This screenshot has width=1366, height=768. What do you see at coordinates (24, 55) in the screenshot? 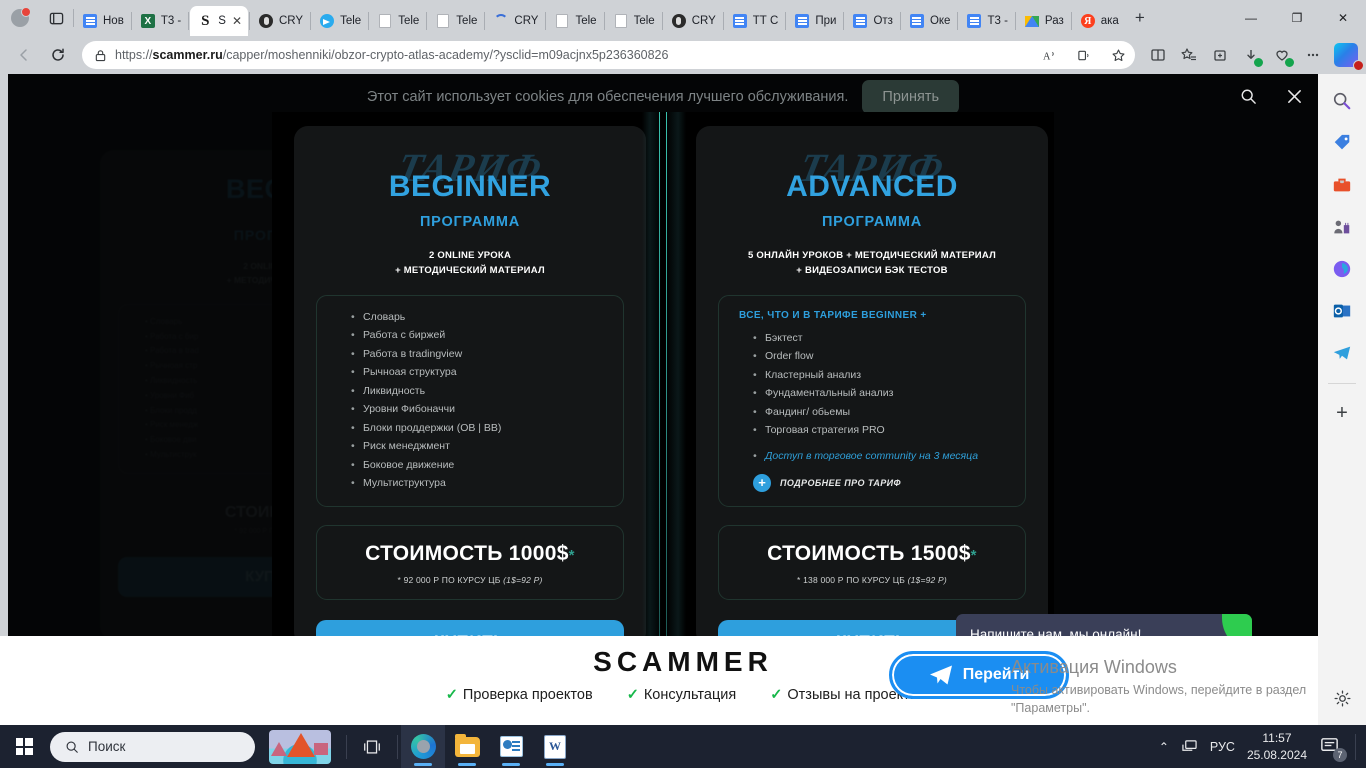
I see `back-button` at bounding box center [24, 55].